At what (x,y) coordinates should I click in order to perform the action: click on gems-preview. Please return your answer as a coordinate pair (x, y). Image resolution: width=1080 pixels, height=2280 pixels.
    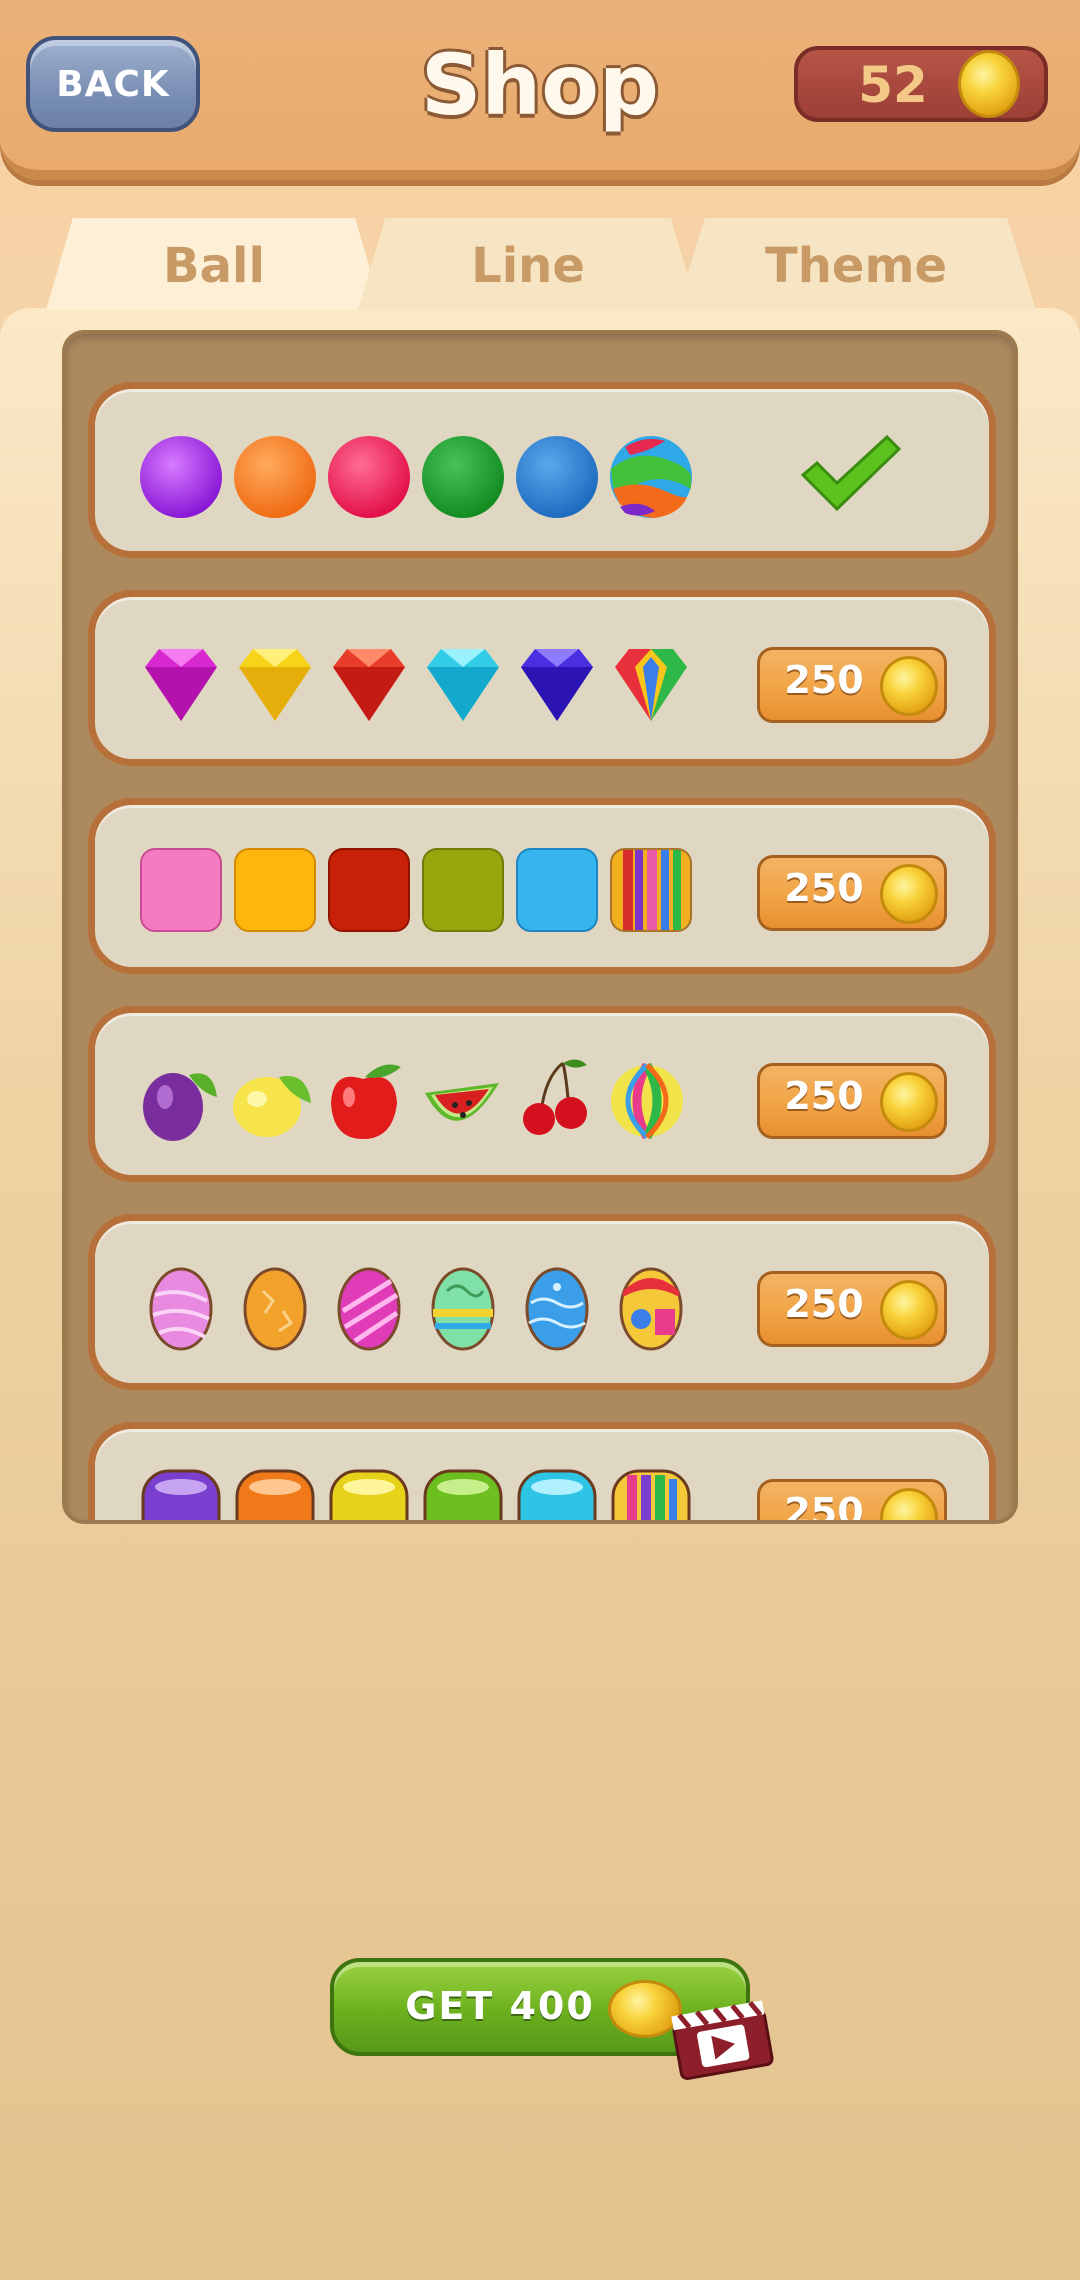
    Looking at the image, I should click on (416, 685).